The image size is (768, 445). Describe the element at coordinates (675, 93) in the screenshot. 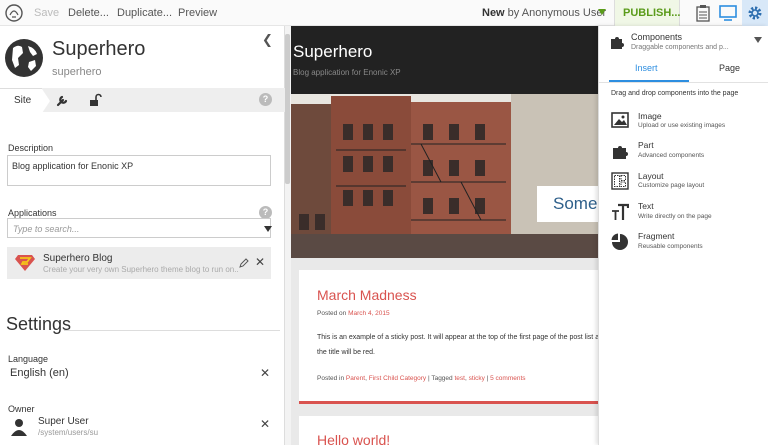

I see `drag-drop-hint: Drag and drop components into the page` at that location.